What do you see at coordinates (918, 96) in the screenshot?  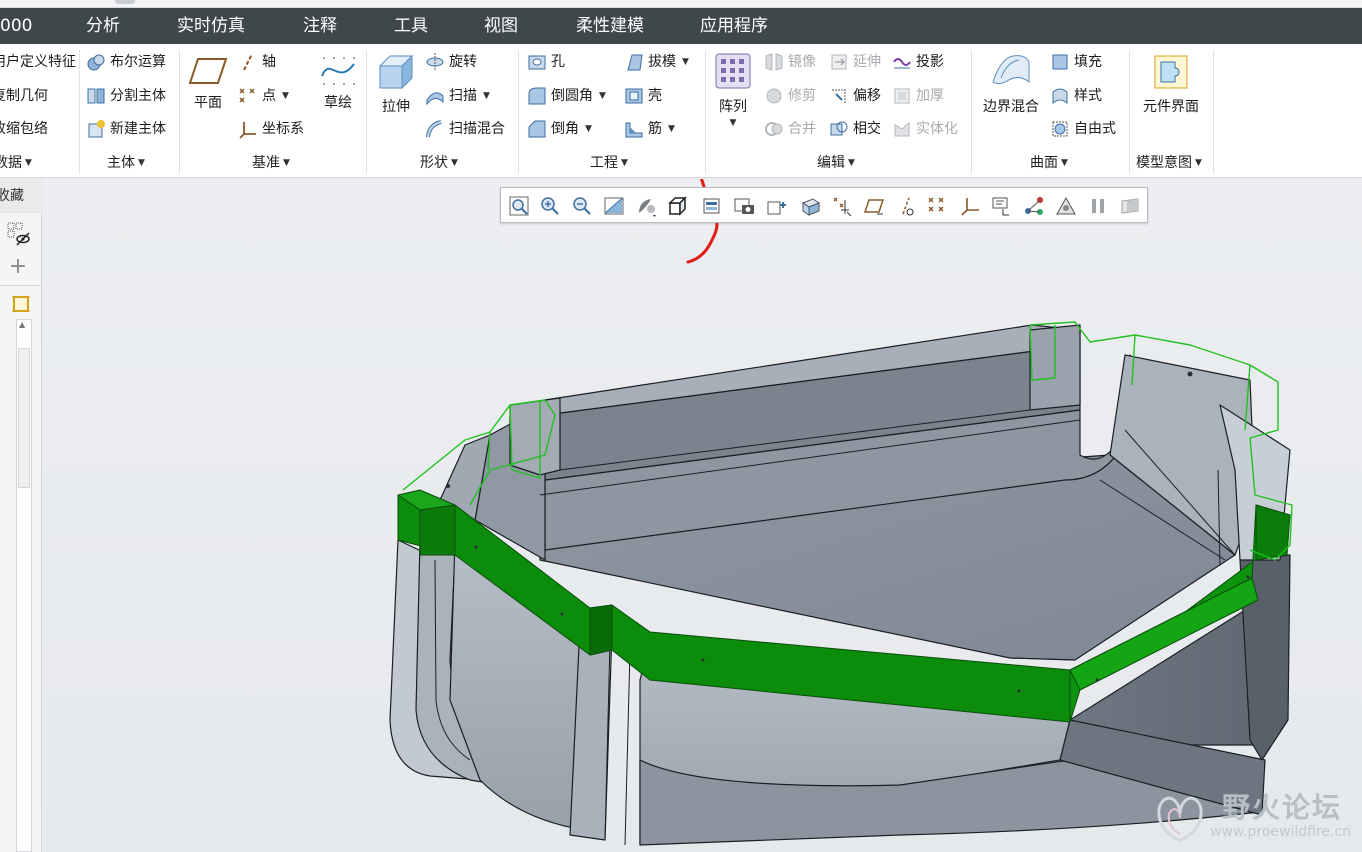 I see `thicken-button: 加厚` at bounding box center [918, 96].